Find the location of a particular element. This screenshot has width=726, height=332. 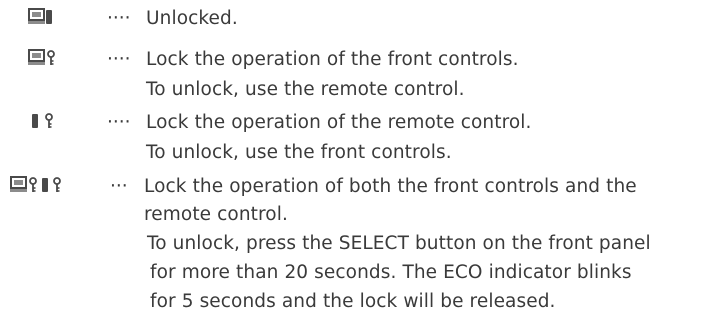

monitor-unlocked-icon is located at coordinates (42, 21).